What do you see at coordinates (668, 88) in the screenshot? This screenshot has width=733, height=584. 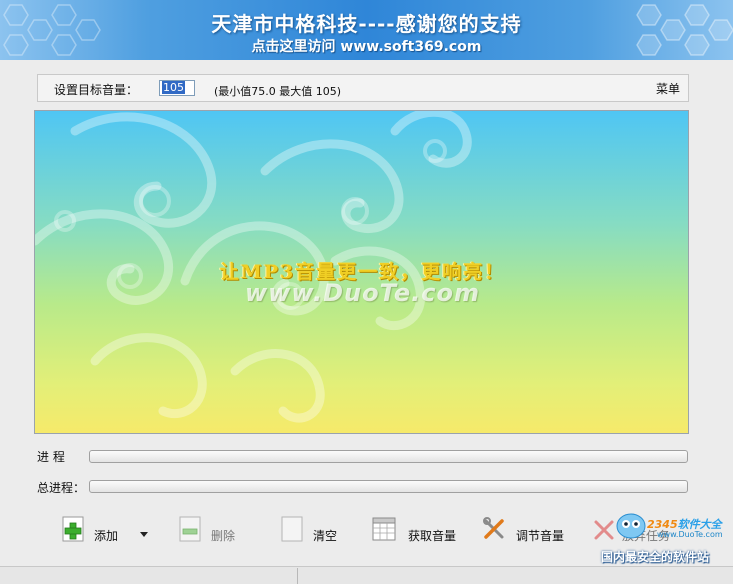 I see `menu-button: 菜单` at bounding box center [668, 88].